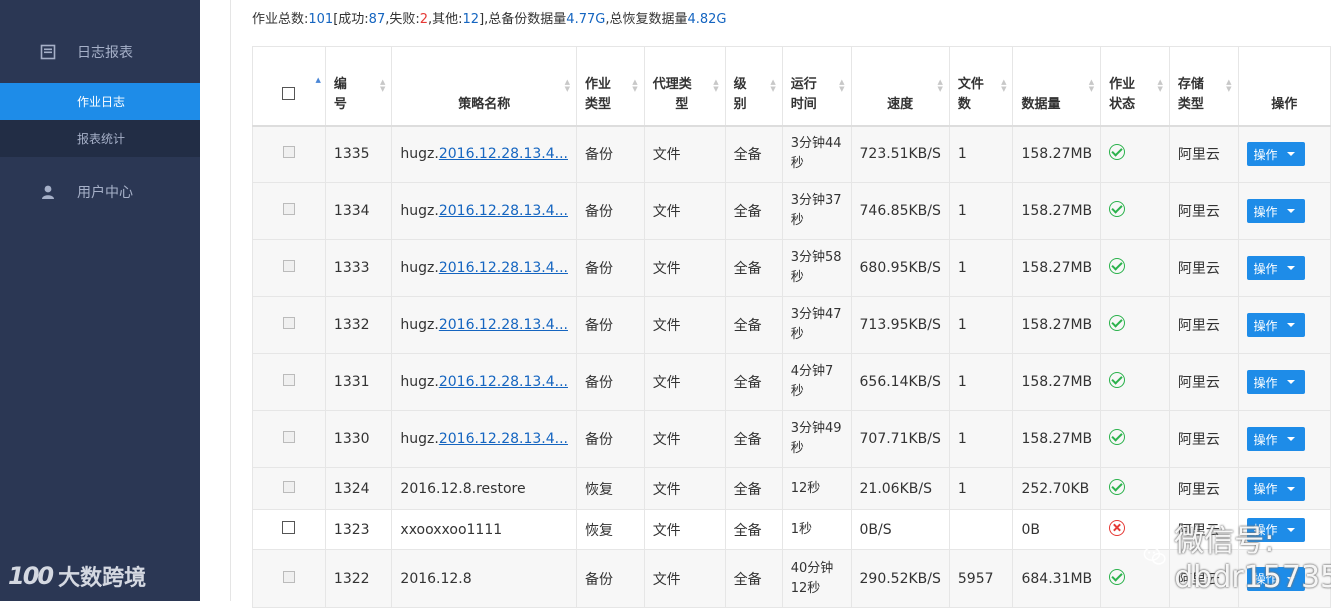 The height and width of the screenshot is (608, 1331). Describe the element at coordinates (753, 86) in the screenshot. I see `header-level: 级别 ▲ ▼` at that location.